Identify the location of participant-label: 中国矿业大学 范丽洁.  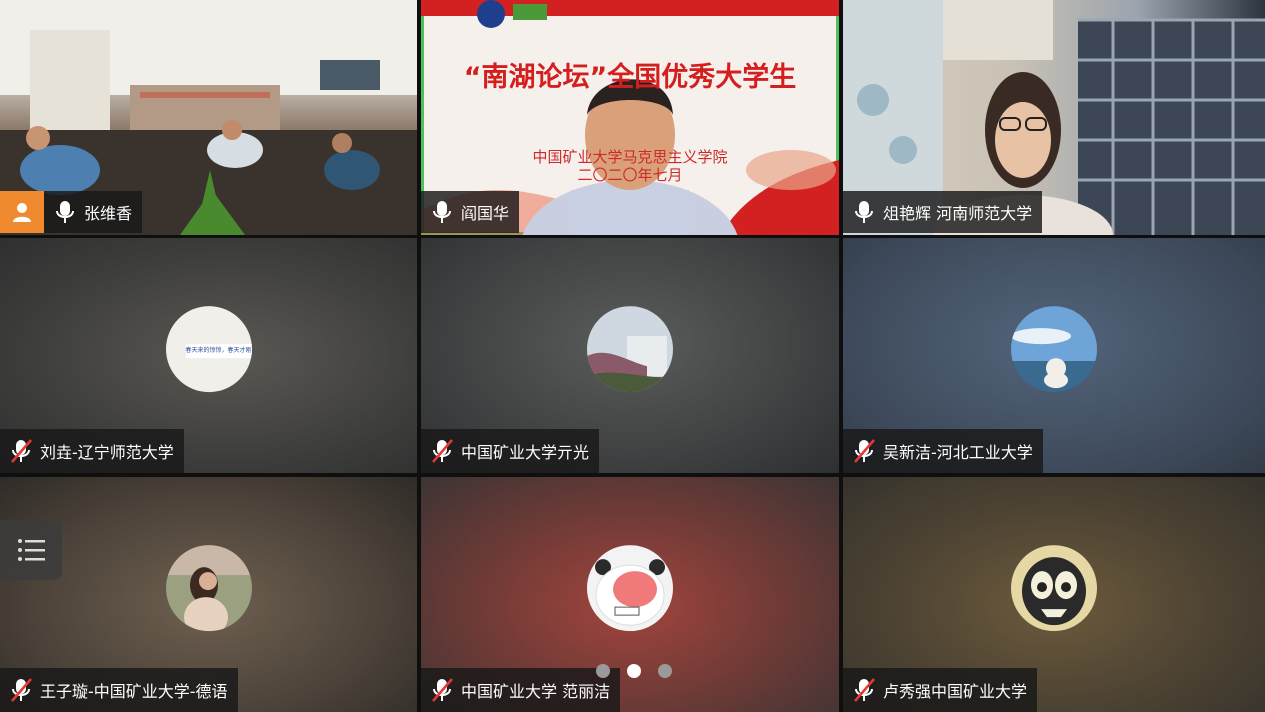
(521, 690).